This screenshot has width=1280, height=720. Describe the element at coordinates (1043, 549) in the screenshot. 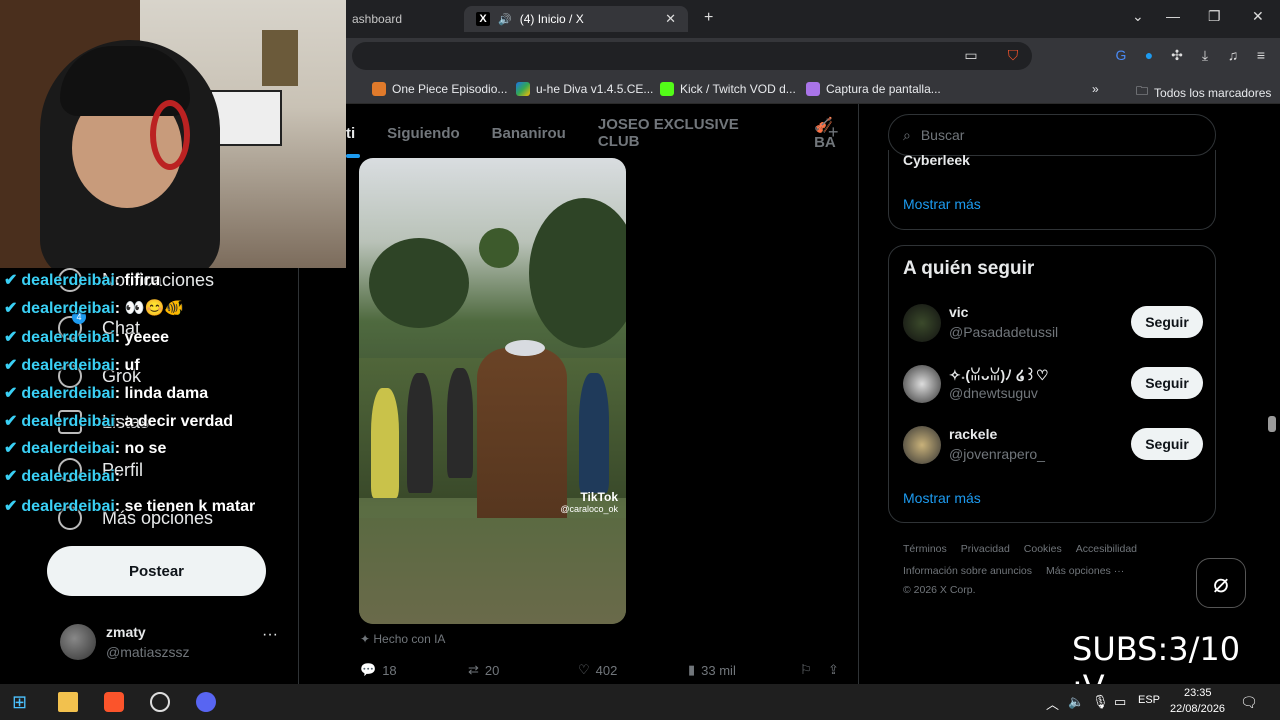

I see `footer-link: Cookies` at that location.